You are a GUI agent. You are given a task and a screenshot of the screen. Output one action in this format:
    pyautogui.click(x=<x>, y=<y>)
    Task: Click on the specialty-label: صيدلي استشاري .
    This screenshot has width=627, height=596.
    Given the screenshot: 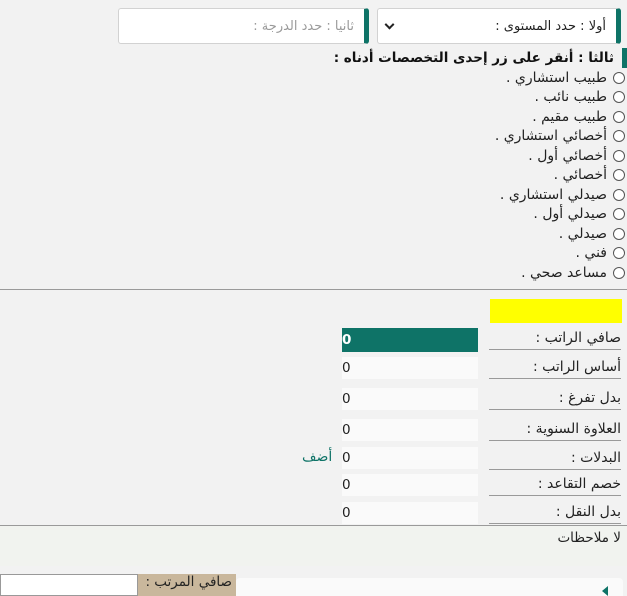 What is the action you would take?
    pyautogui.click(x=553, y=194)
    